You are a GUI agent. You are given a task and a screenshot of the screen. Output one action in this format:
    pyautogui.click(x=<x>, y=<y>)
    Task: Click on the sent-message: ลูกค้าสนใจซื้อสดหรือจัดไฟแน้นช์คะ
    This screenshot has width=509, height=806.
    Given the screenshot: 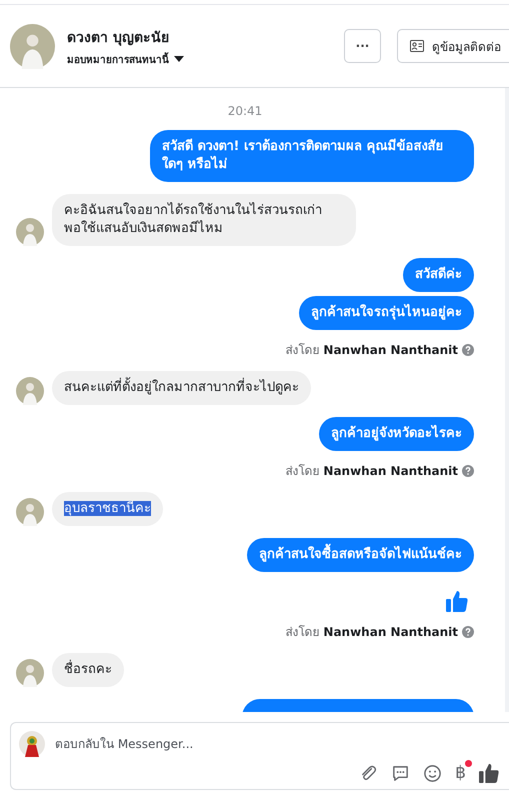 What is the action you would take?
    pyautogui.click(x=360, y=555)
    